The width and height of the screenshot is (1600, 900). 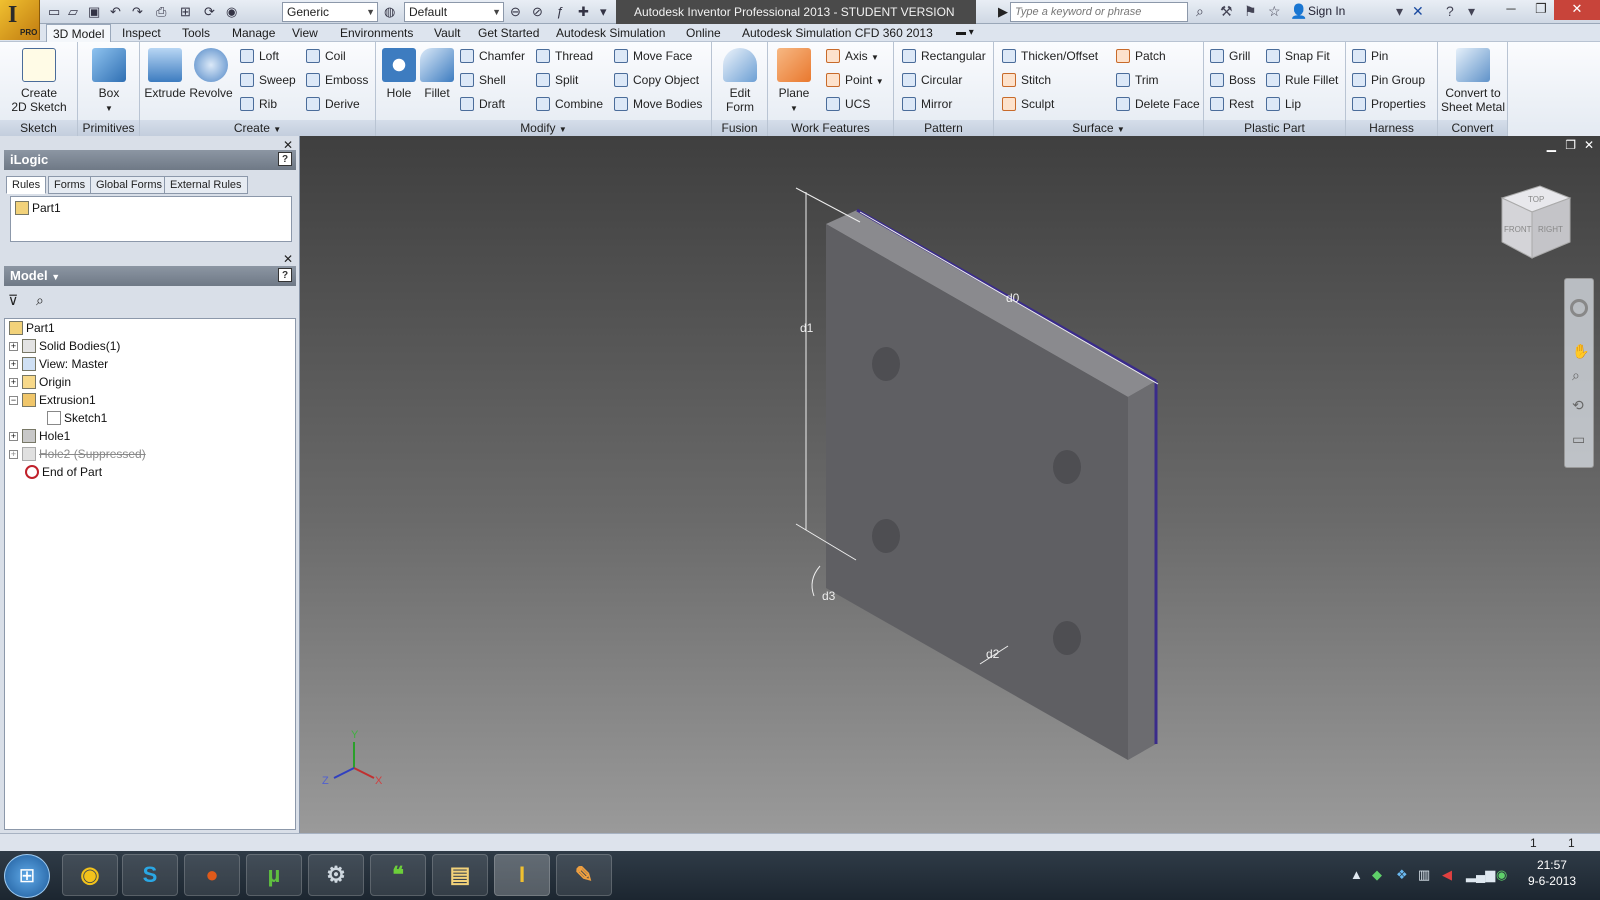 What do you see at coordinates (38, 208) in the screenshot?
I see `list-item: Part1` at bounding box center [38, 208].